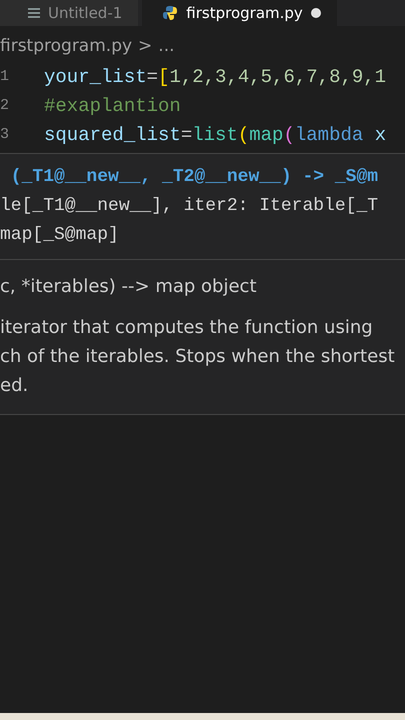  Describe the element at coordinates (187, 328) in the screenshot. I see `doc-text: iterator that computes the function using` at that location.